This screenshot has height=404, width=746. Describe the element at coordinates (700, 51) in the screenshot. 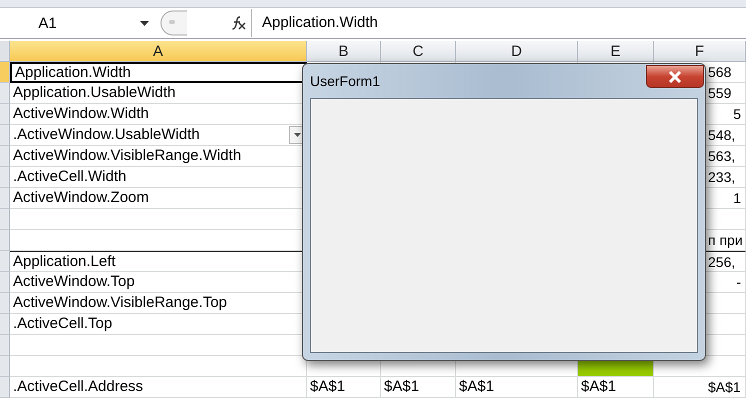

I see `column-header: F` at that location.